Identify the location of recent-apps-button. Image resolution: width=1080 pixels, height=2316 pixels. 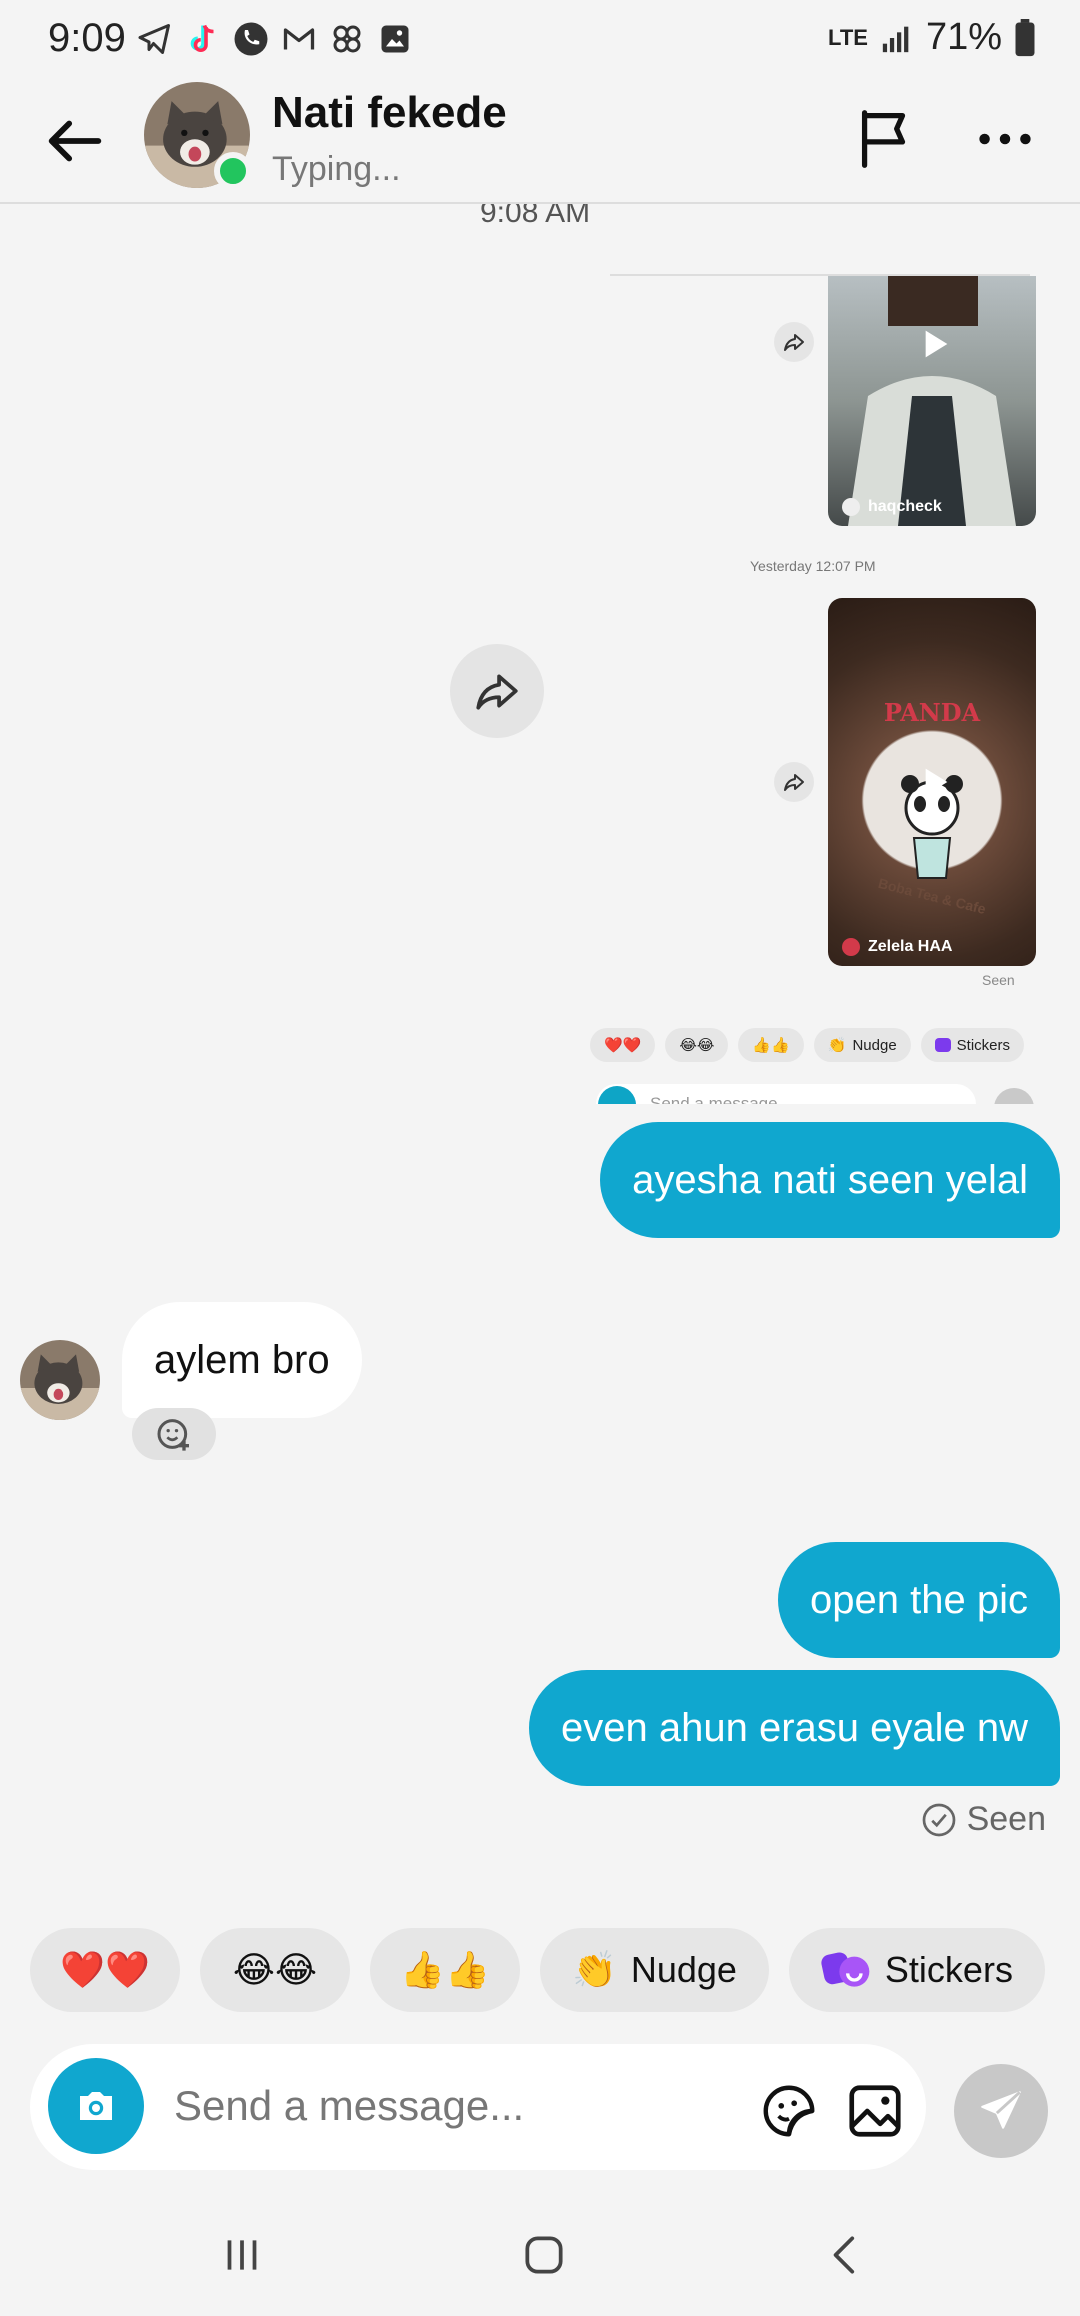
(242, 2255).